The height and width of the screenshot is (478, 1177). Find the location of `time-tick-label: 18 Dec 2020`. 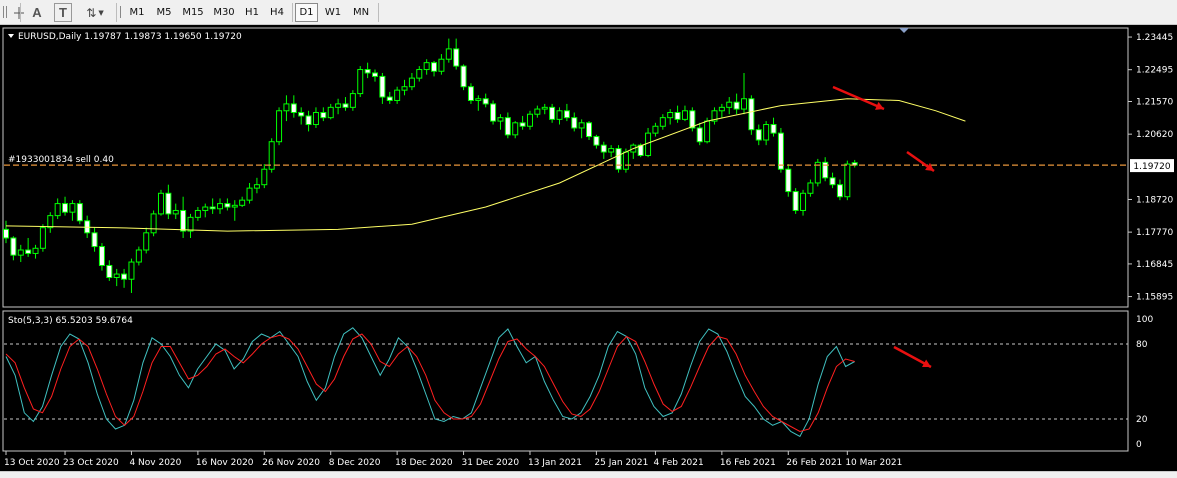

time-tick-label: 18 Dec 2020 is located at coordinates (424, 463).